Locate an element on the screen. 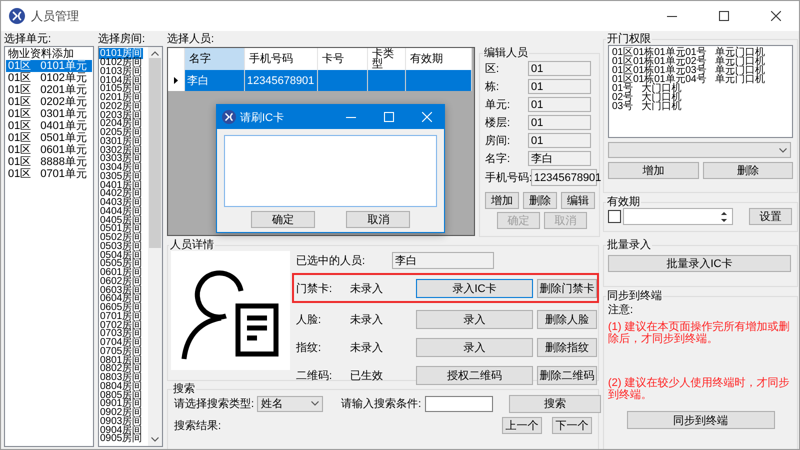  room-list-item: 0104房间 is located at coordinates (121, 81).